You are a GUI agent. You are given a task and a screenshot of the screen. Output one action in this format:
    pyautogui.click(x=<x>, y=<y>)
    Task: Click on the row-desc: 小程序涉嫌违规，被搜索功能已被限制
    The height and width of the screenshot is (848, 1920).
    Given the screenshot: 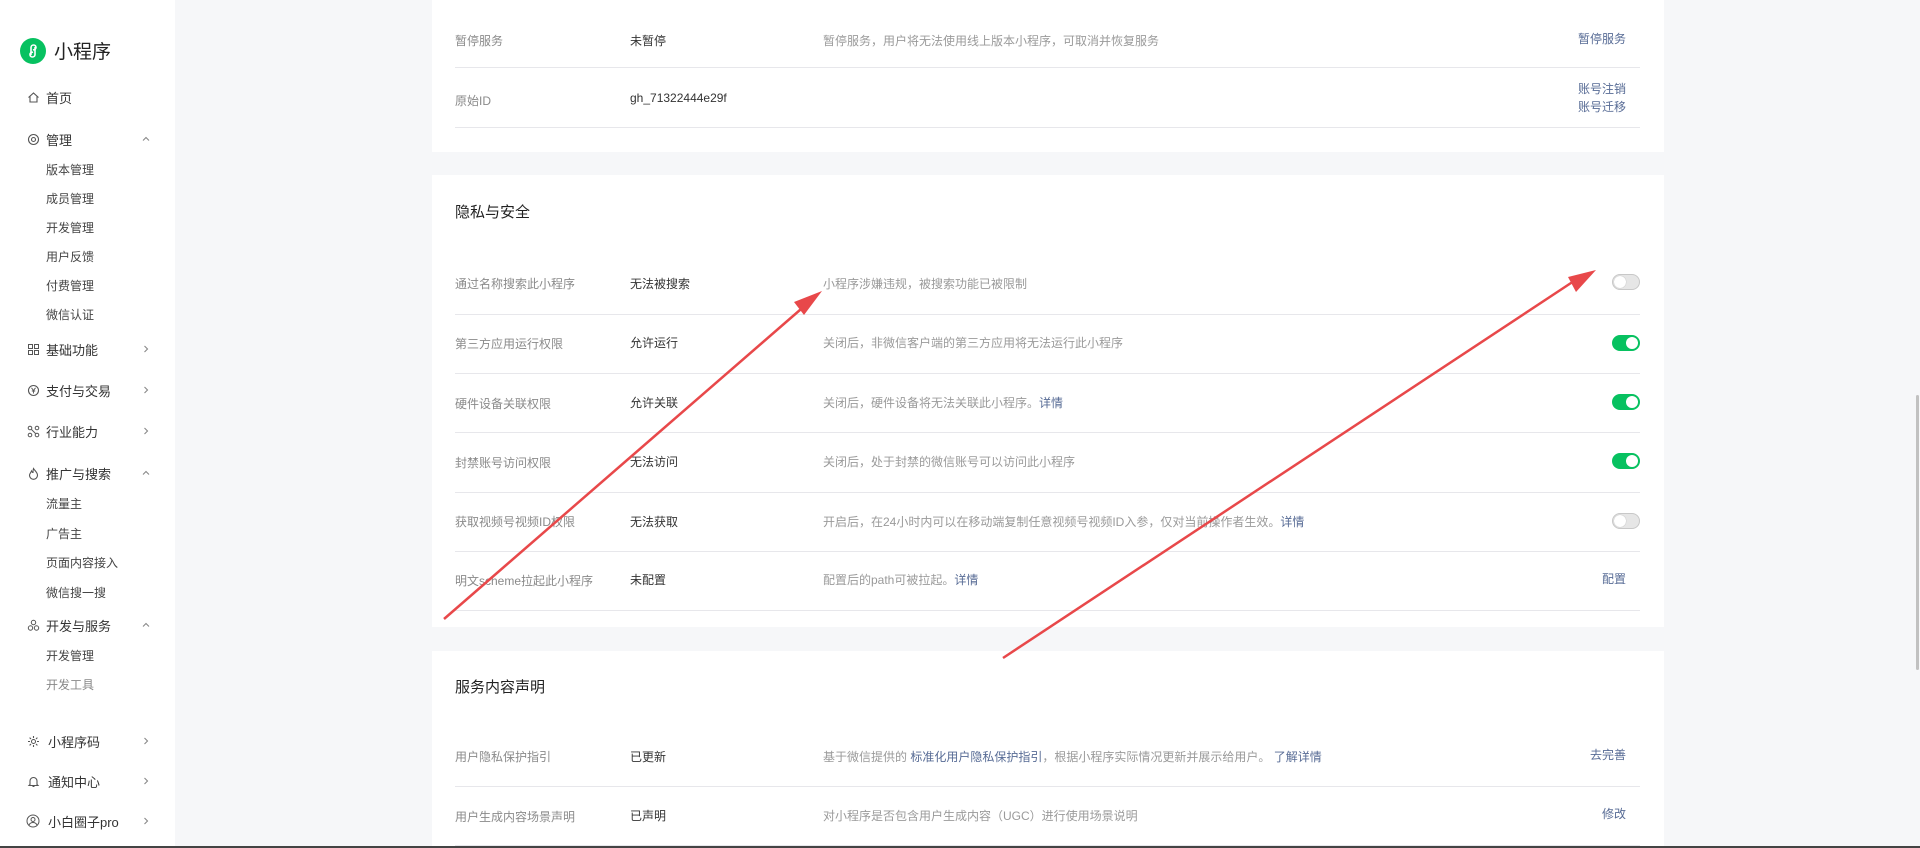 What is the action you would take?
    pyautogui.click(x=925, y=284)
    